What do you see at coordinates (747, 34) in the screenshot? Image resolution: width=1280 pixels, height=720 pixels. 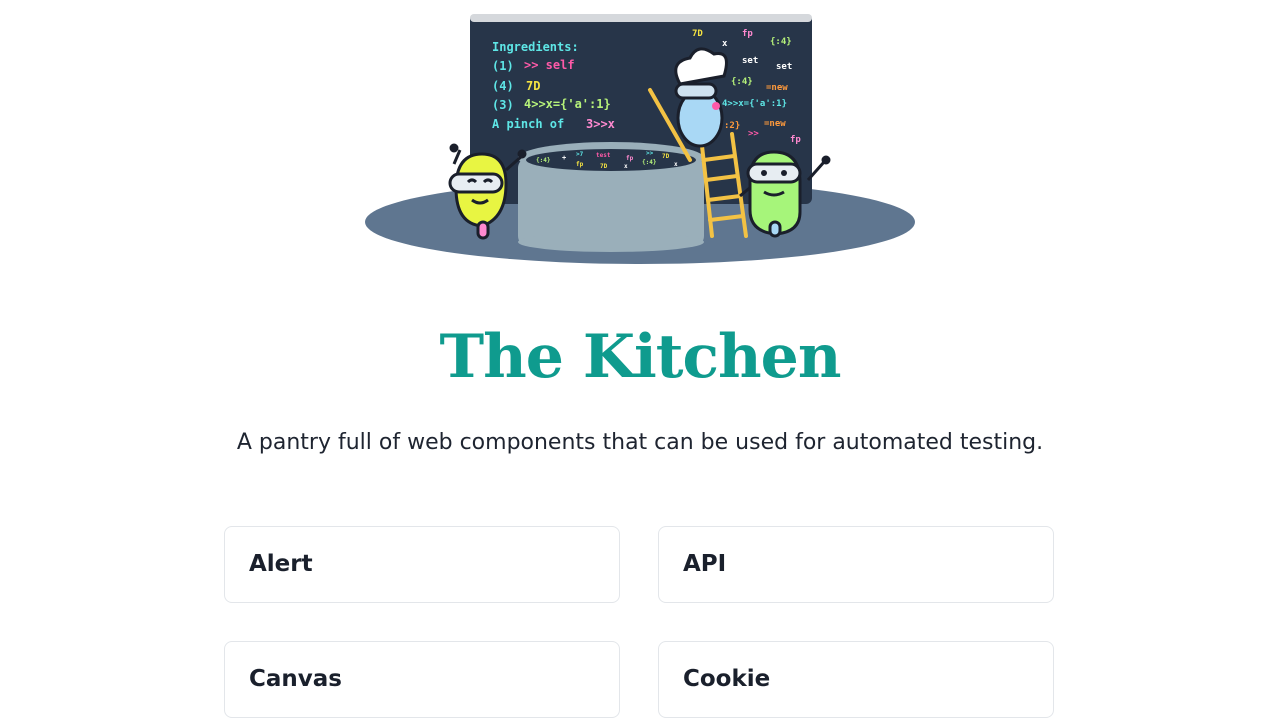 I see `snippet-2: fp` at bounding box center [747, 34].